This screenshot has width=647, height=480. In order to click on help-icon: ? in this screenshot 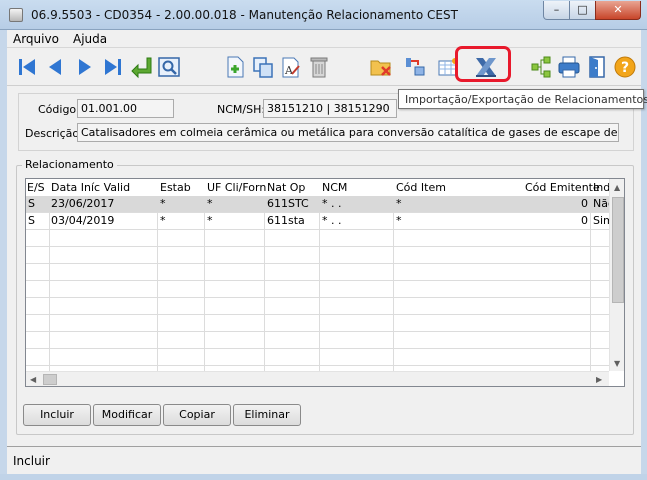, I will do `click(625, 67)`.